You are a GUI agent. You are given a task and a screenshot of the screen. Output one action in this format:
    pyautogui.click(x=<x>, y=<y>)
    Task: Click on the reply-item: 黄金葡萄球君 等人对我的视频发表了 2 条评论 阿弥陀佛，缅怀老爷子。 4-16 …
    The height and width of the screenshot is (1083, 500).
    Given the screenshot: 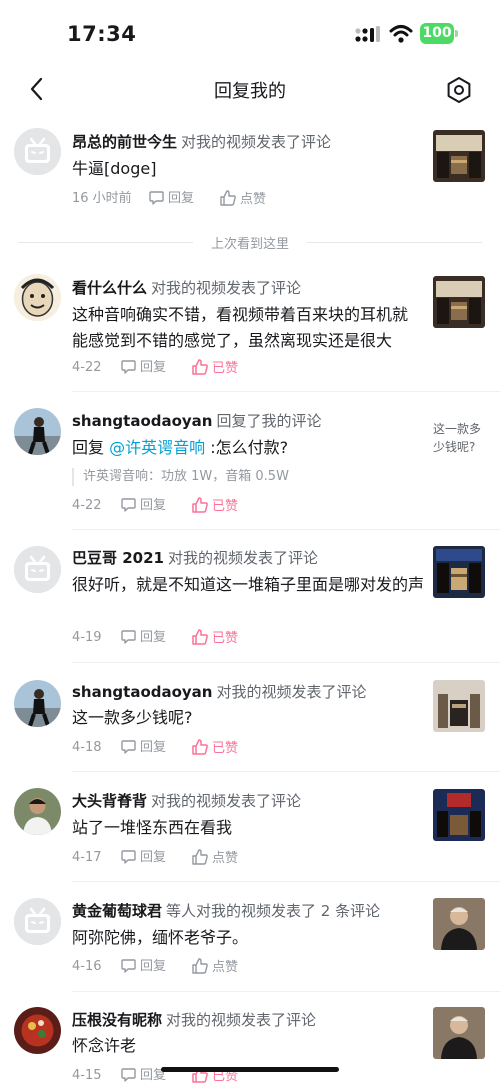 What is the action you would take?
    pyautogui.click(x=250, y=937)
    